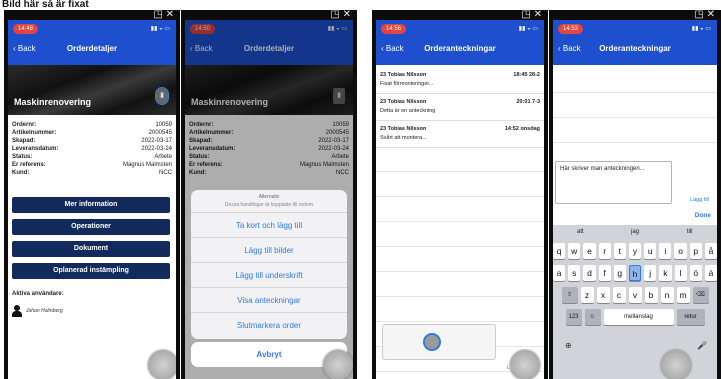  I want to click on emoji-key: ☺, so click(592, 317).